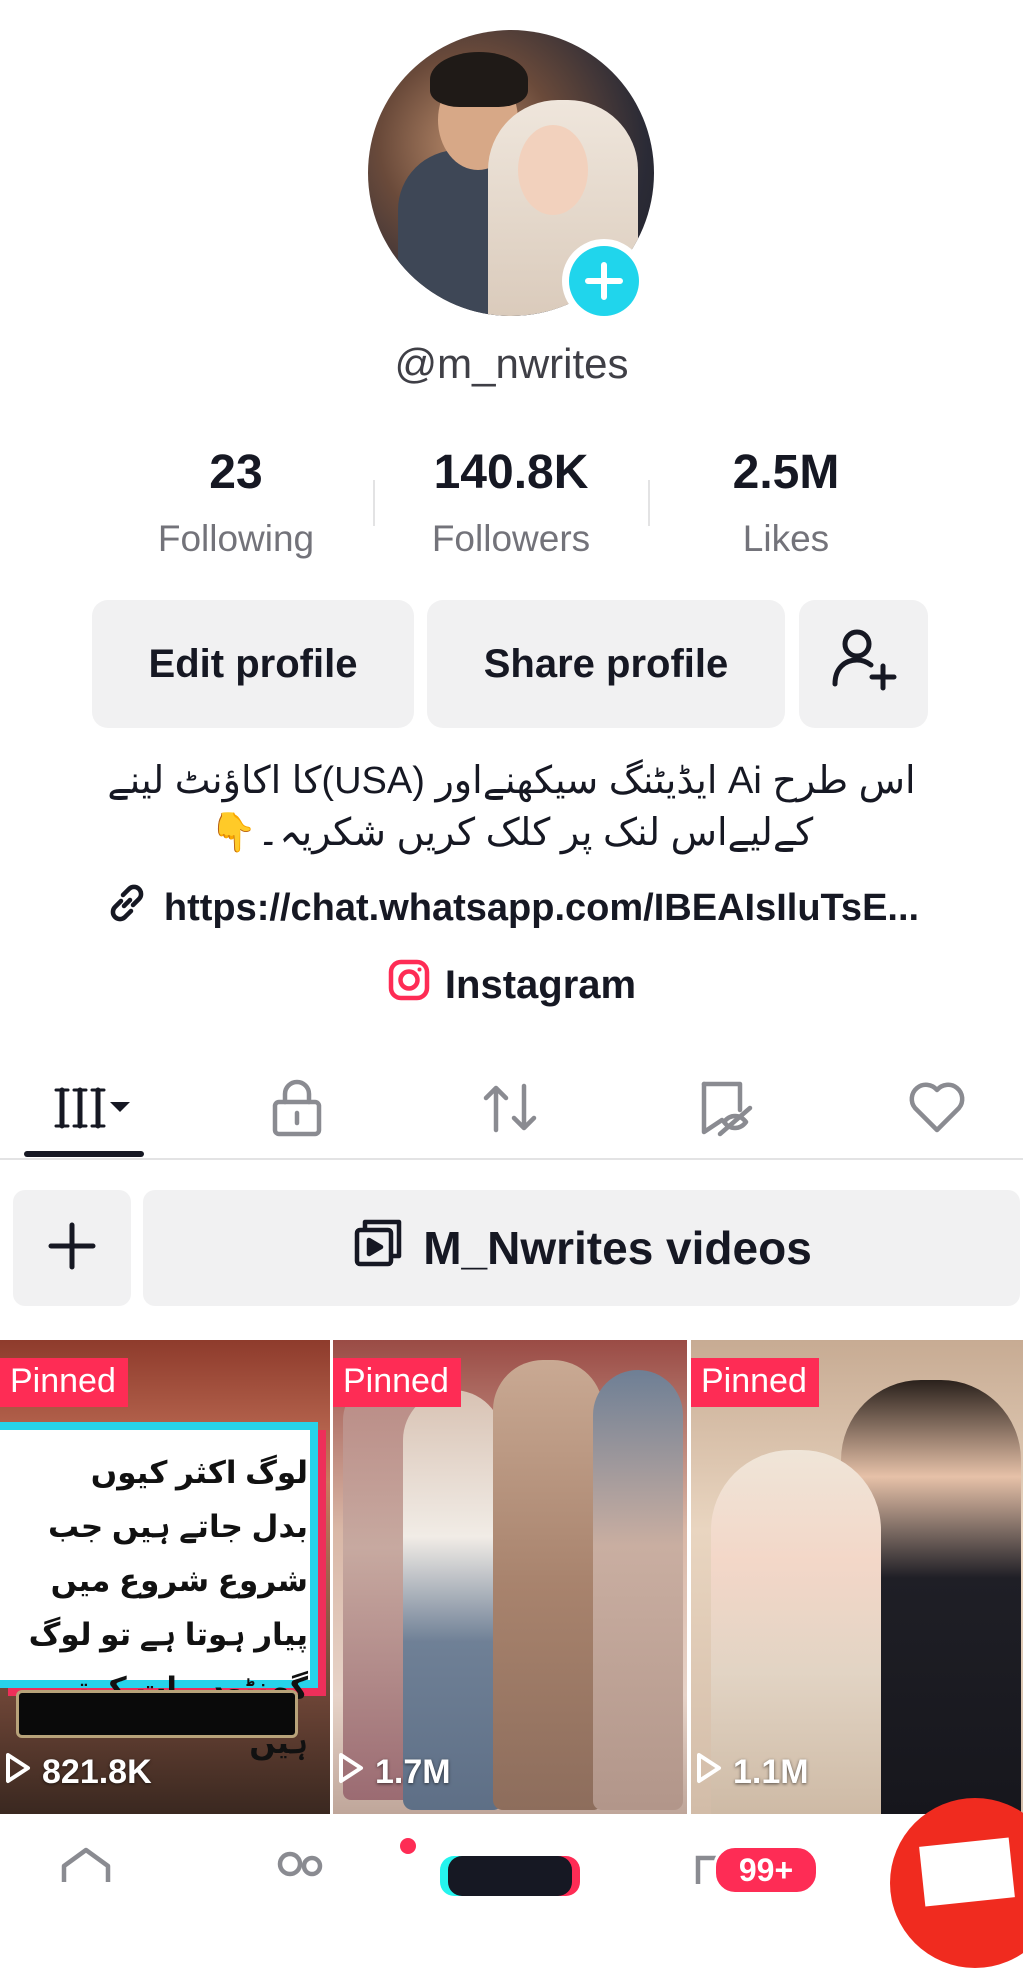  Describe the element at coordinates (253, 664) in the screenshot. I see `edit-profile-button: Edit profile` at that location.